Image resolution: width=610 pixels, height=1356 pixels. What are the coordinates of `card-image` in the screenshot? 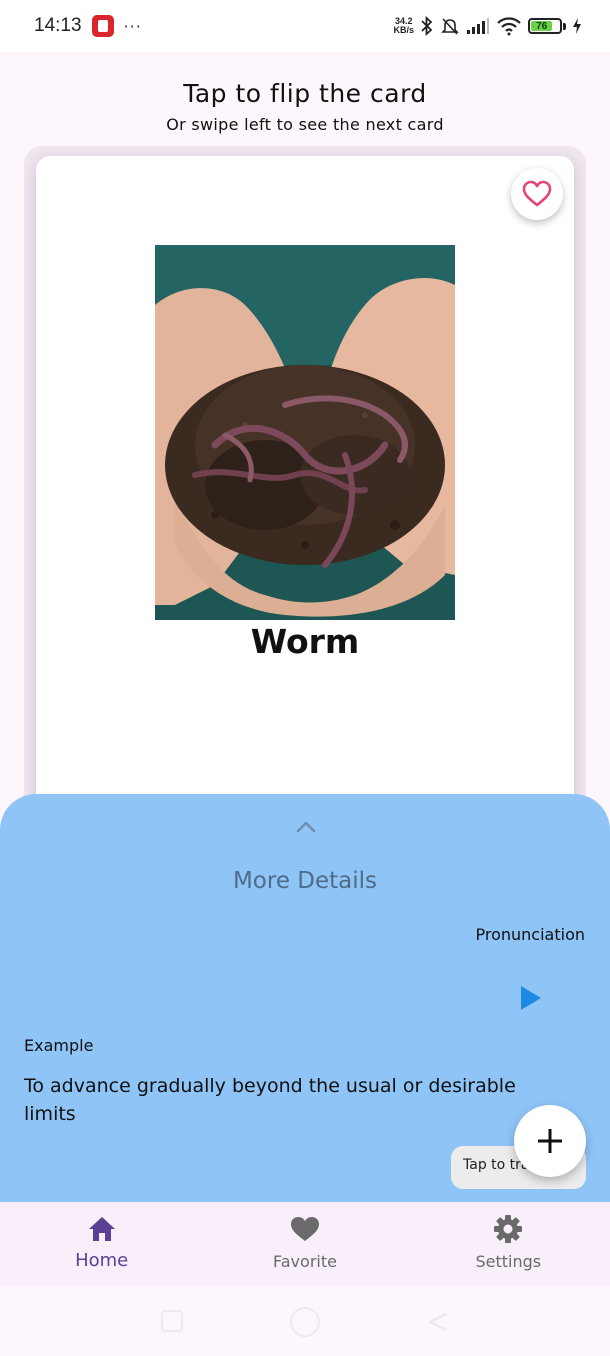 It's located at (305, 432).